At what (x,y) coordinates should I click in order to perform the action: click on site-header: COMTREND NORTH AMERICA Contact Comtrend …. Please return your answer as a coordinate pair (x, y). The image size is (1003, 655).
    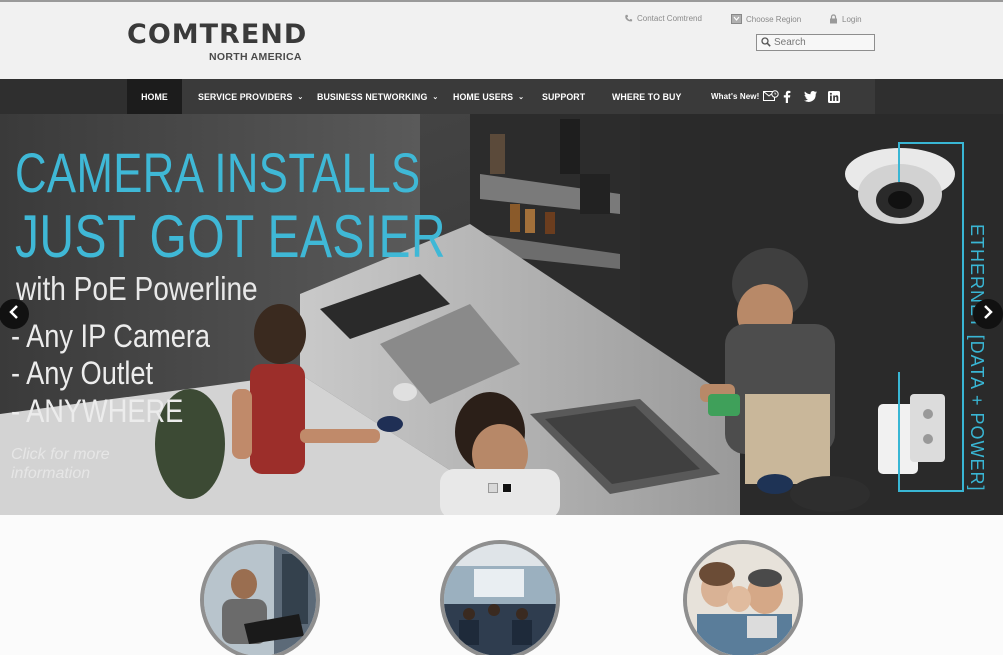
    Looking at the image, I should click on (501, 40).